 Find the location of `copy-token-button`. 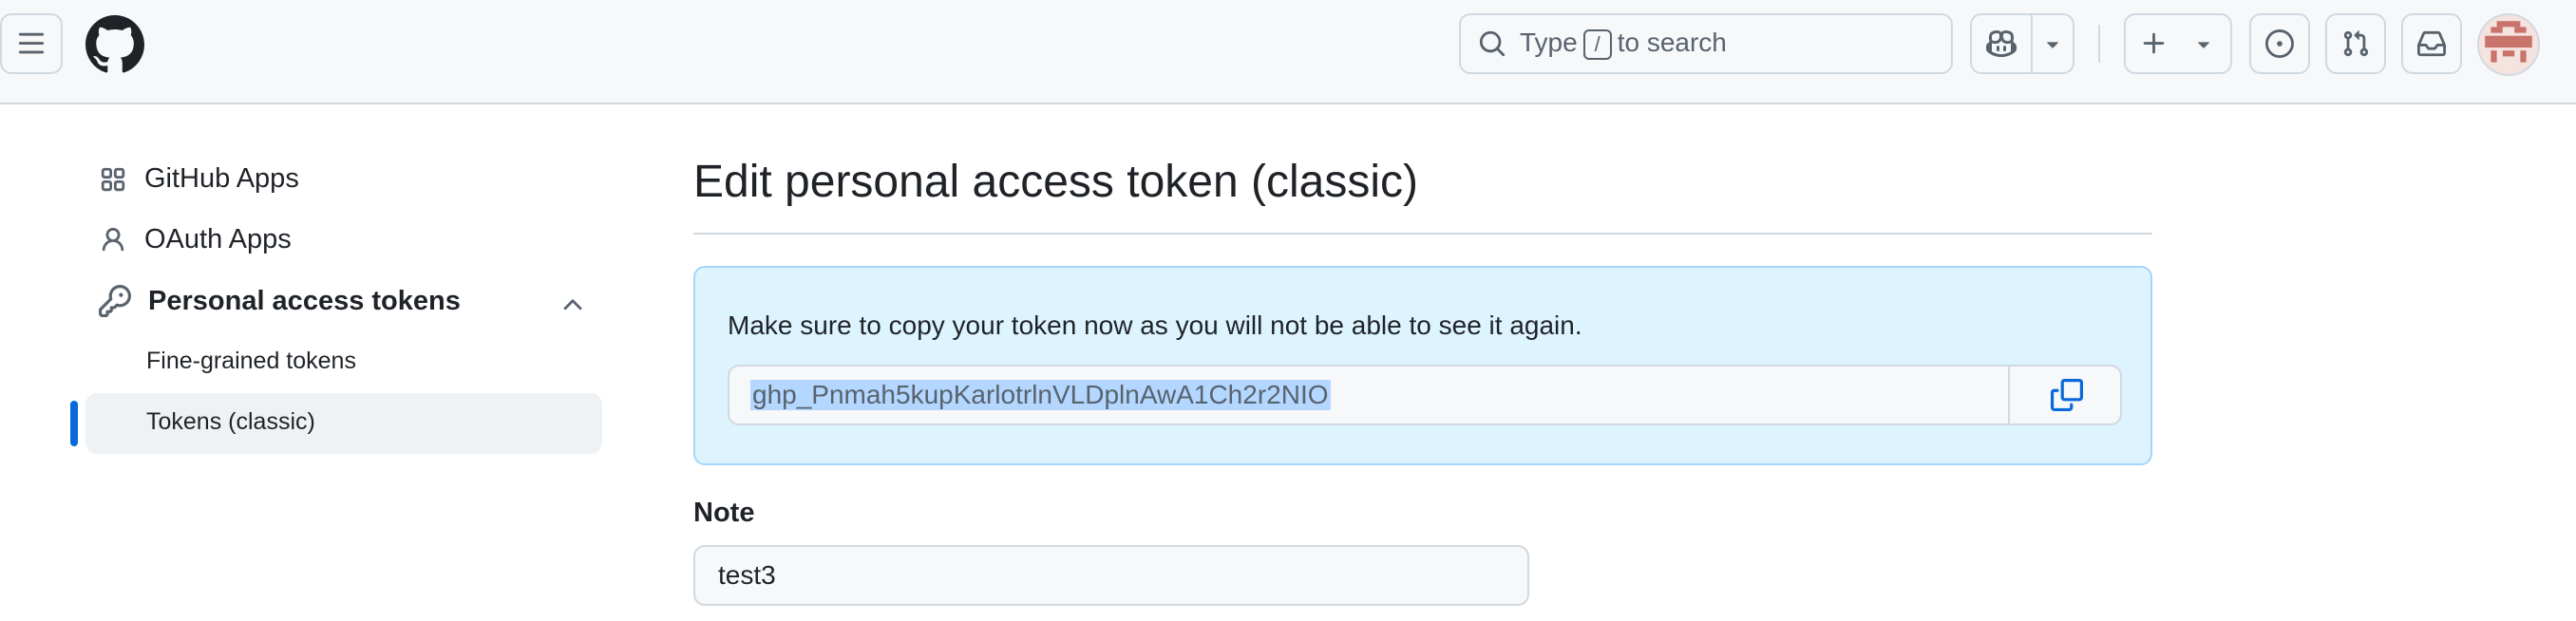

copy-token-button is located at coordinates (2064, 395).